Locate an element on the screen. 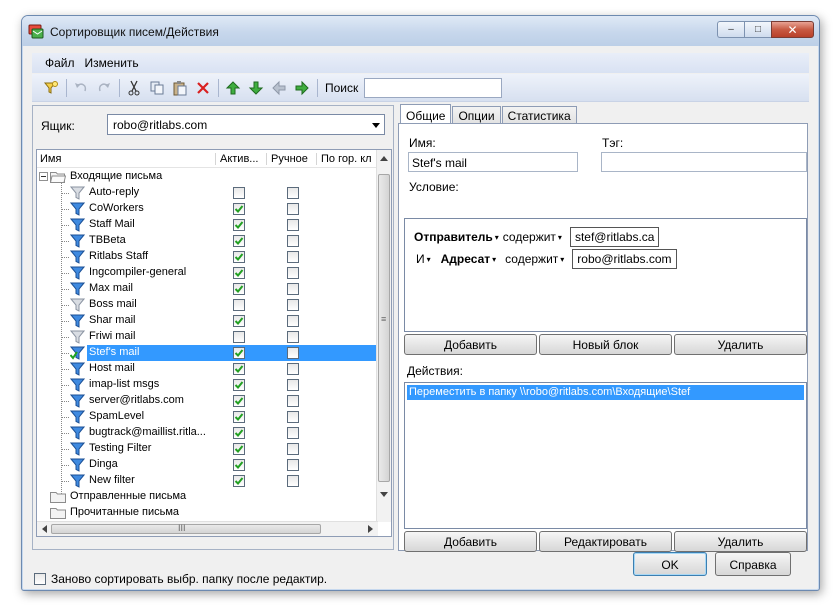 This screenshot has width=840, height=610. scroll-down-icon is located at coordinates (384, 495).